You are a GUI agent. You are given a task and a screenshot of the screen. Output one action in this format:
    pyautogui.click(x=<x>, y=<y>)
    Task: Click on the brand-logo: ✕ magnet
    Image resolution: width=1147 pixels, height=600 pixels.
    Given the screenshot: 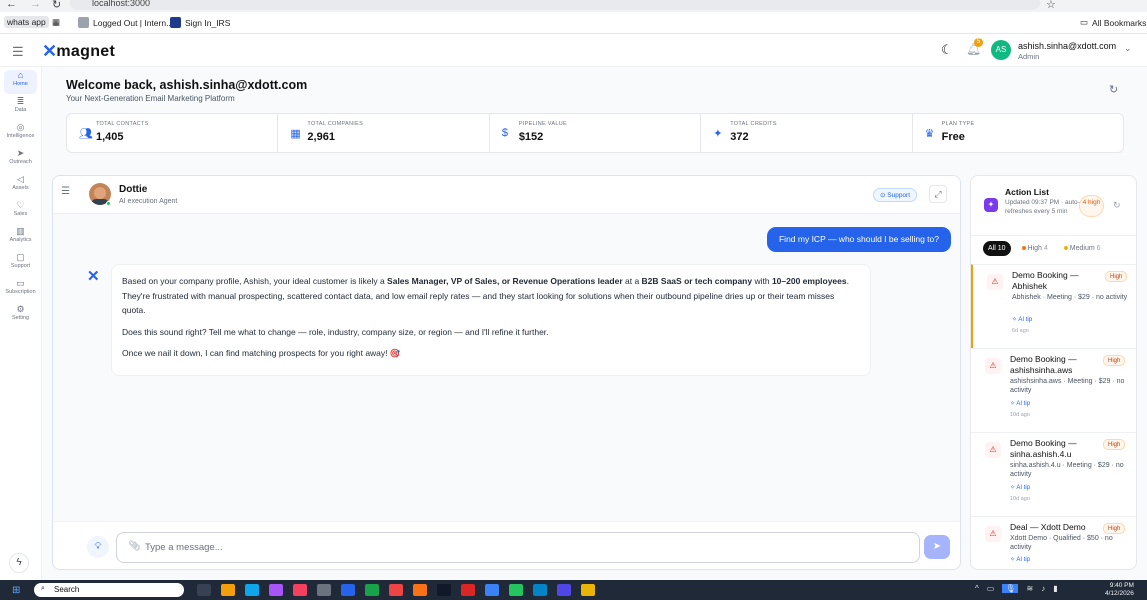 What is the action you would take?
    pyautogui.click(x=78, y=51)
    